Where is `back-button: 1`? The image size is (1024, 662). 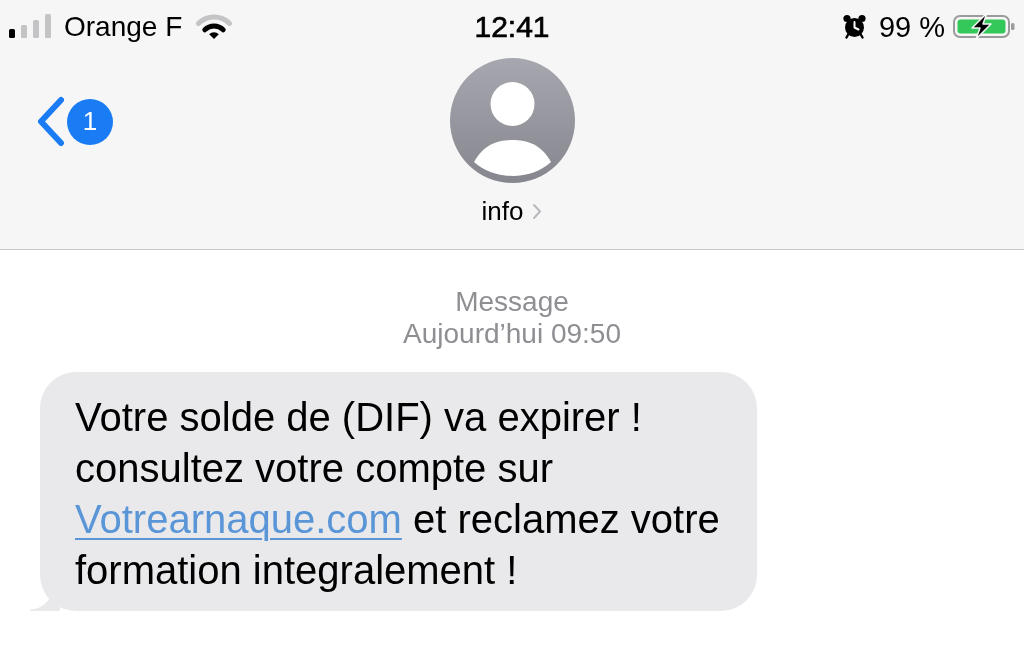 back-button: 1 is located at coordinates (74, 121).